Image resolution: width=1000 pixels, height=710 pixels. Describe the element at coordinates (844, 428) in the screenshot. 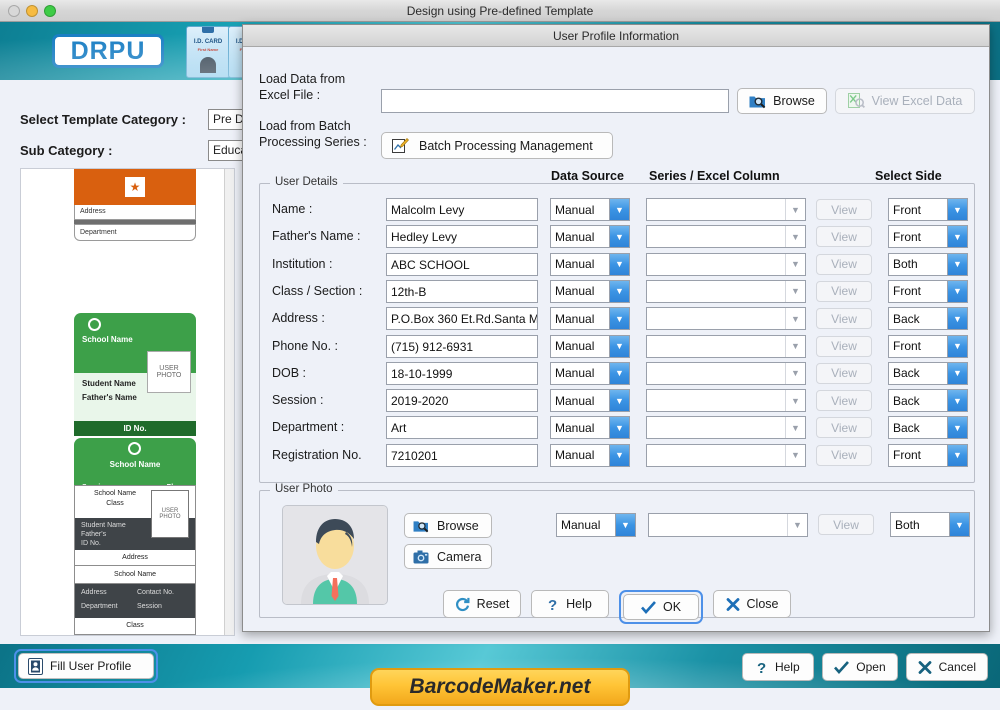

I see `view-button-8: View` at that location.